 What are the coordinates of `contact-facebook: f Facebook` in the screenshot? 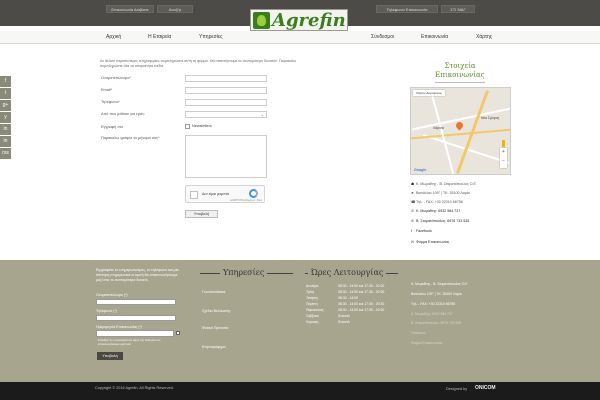 It's located at (466, 231).